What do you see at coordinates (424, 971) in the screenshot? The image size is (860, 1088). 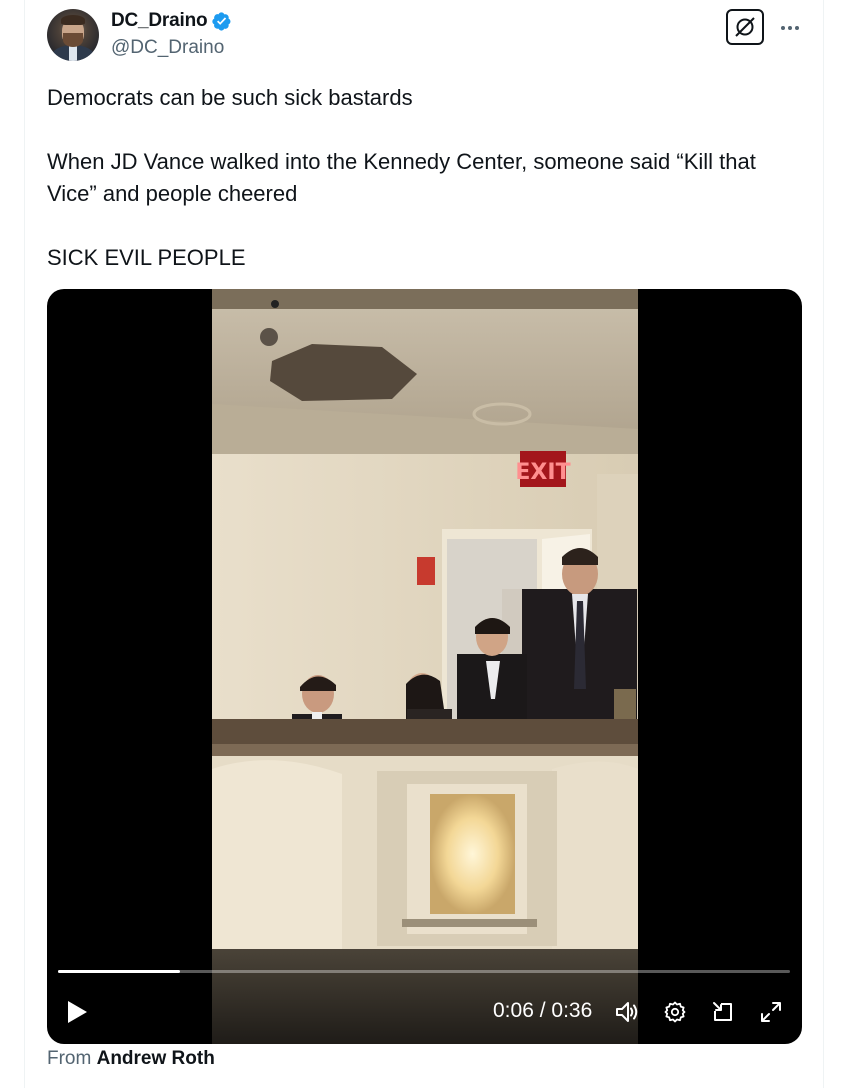 I see `video-progress-bar` at bounding box center [424, 971].